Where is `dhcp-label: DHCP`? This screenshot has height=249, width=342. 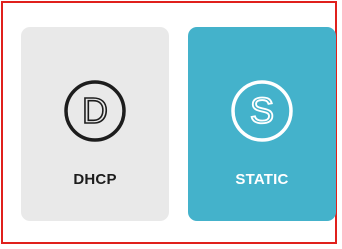
dhcp-label: DHCP is located at coordinates (95, 179).